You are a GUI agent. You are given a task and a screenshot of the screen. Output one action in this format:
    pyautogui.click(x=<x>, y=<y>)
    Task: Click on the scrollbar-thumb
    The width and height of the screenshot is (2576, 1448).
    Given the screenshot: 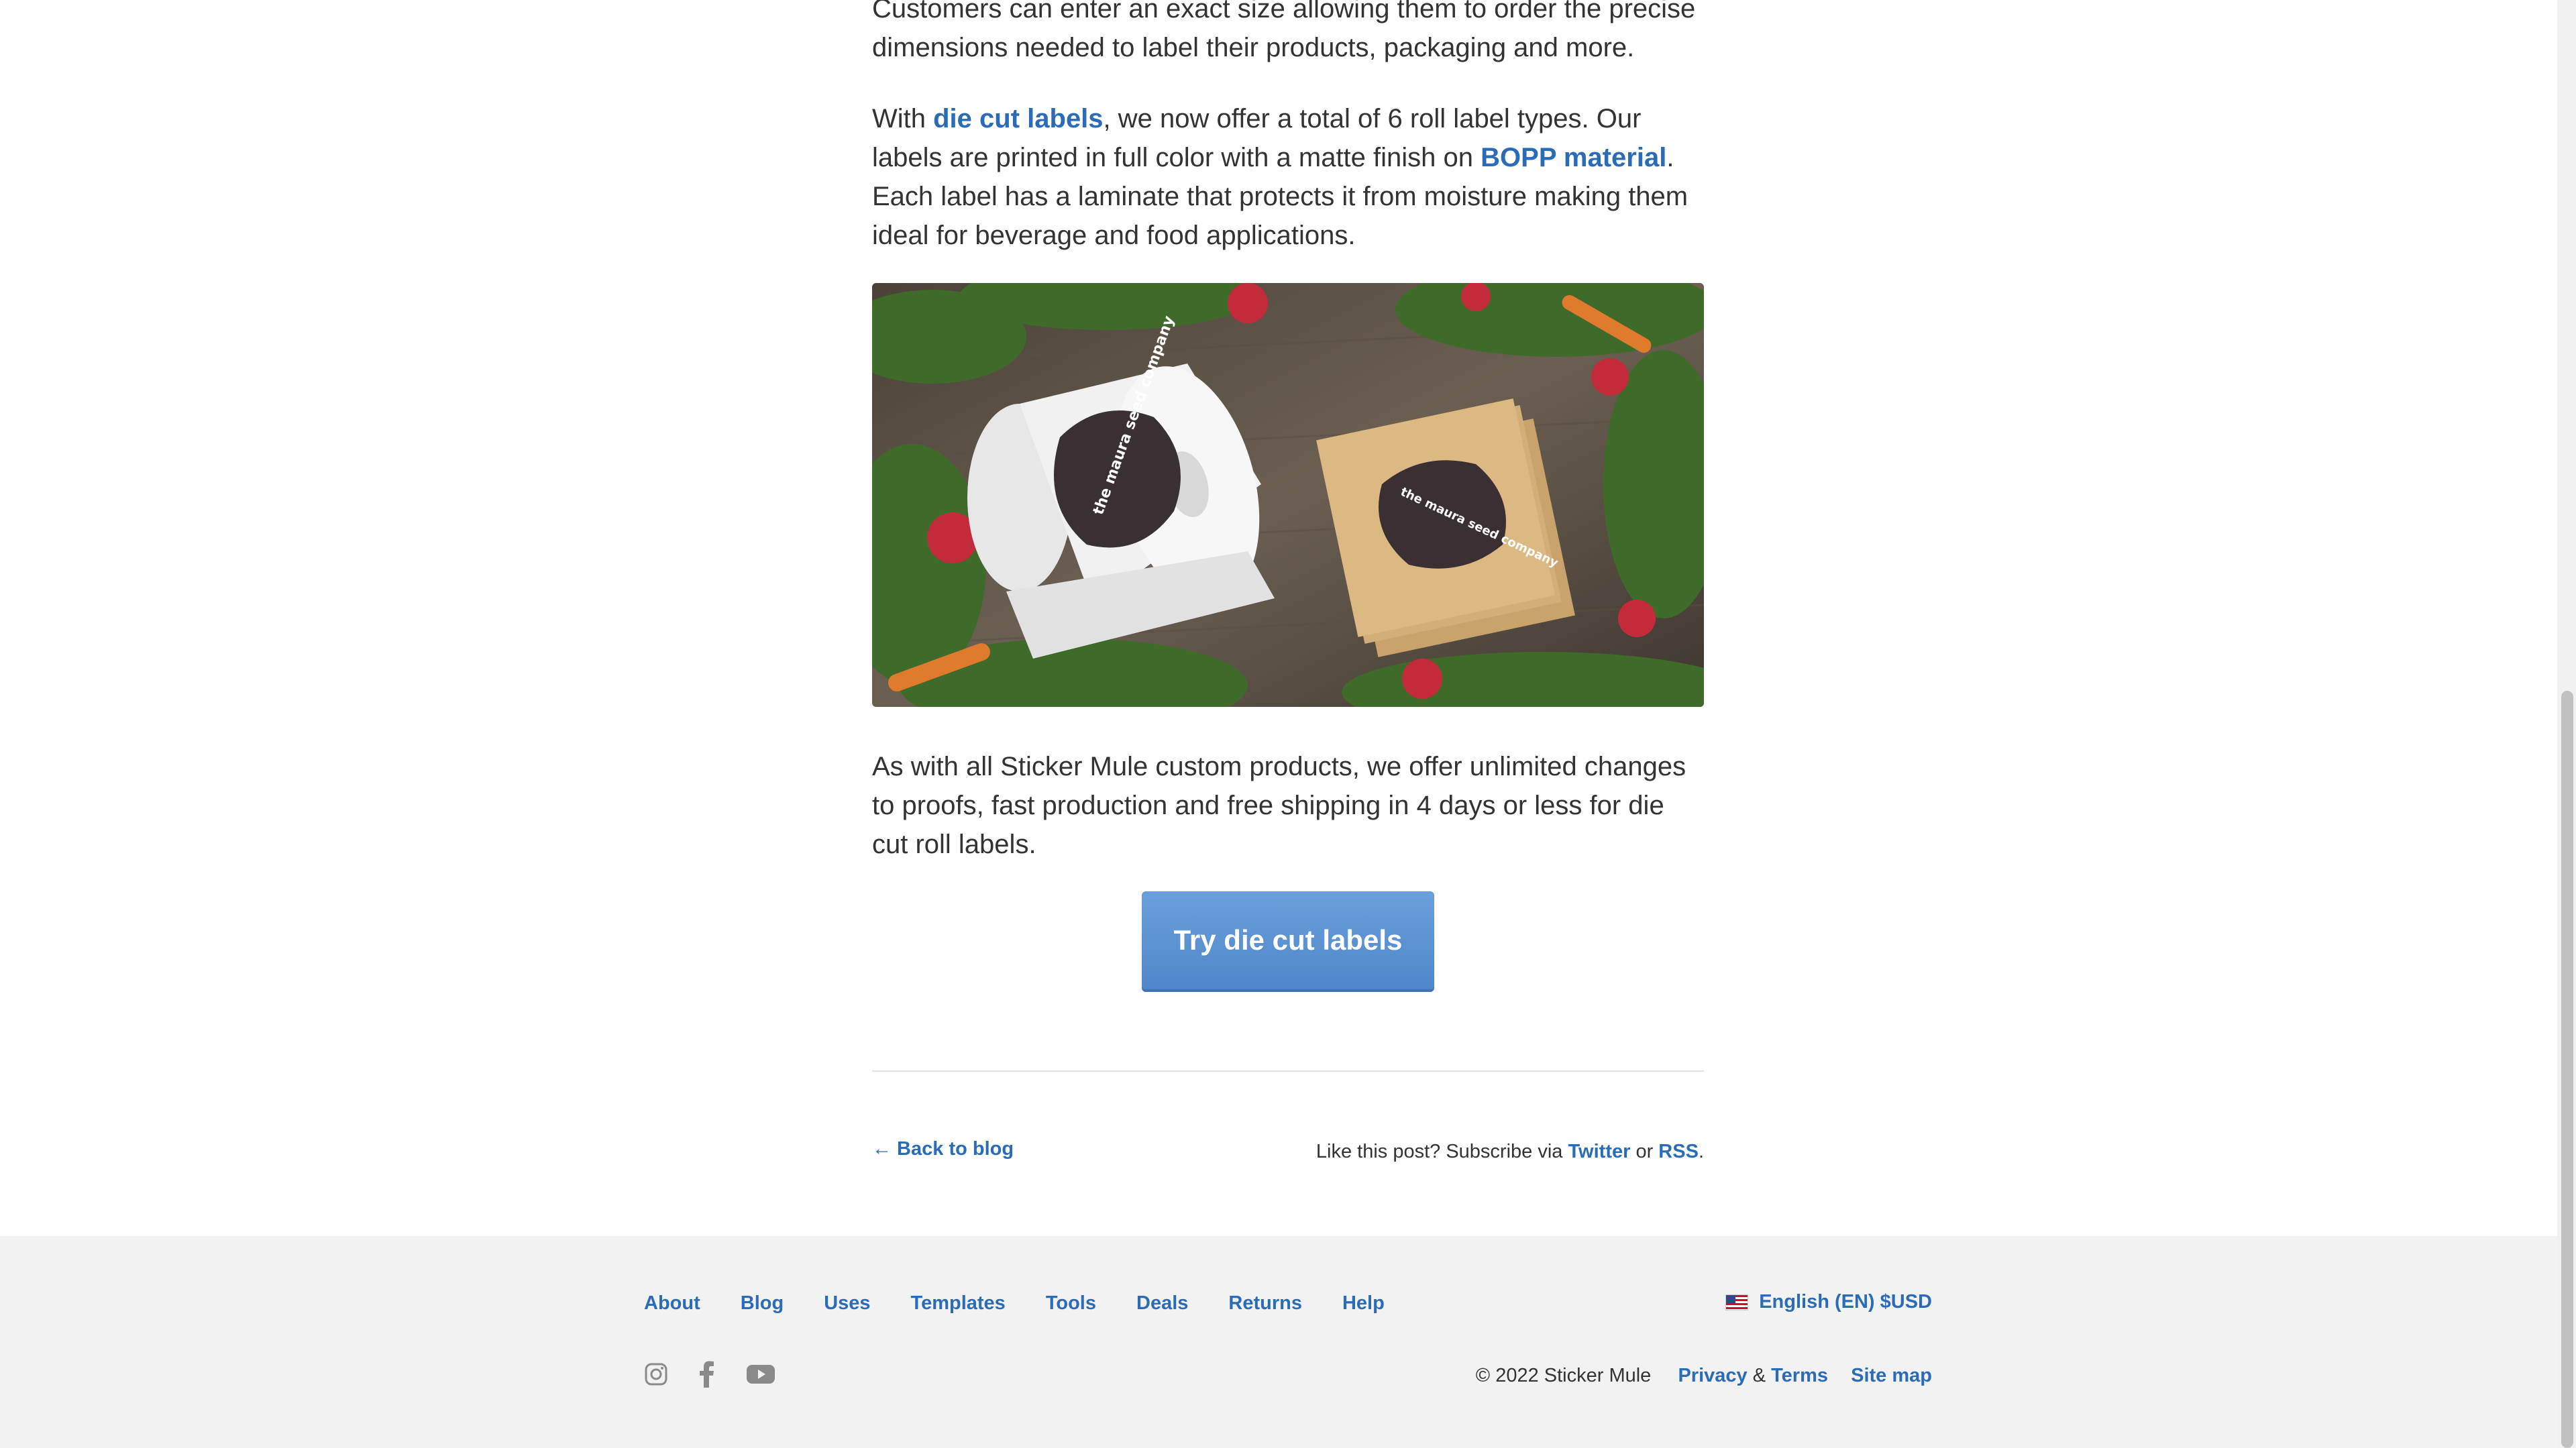 What is the action you would take?
    pyautogui.click(x=2567, y=1069)
    